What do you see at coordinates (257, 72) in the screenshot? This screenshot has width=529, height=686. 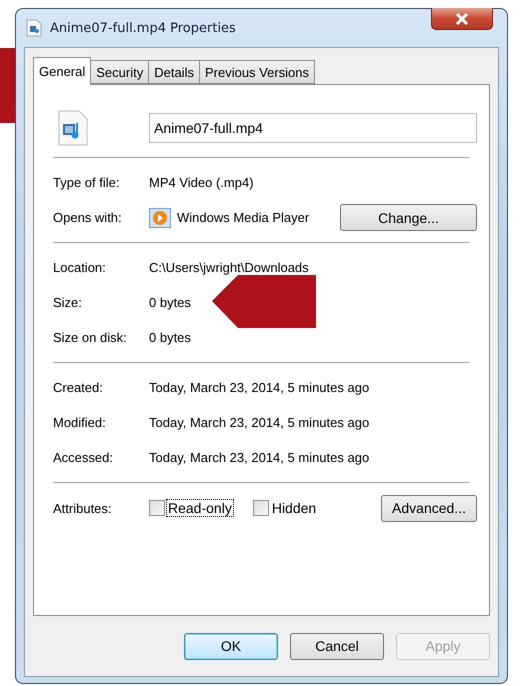 I see `tab: Previous Versions` at bounding box center [257, 72].